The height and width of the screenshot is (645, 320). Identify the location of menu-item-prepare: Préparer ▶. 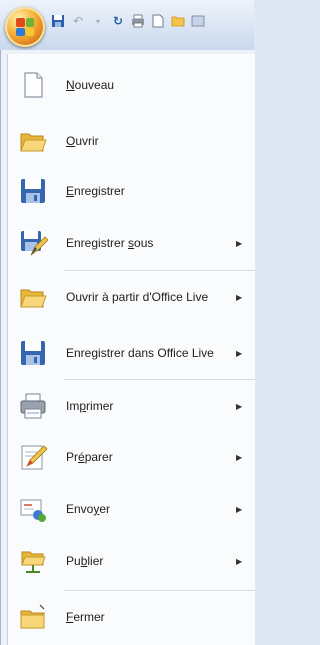
(131, 457).